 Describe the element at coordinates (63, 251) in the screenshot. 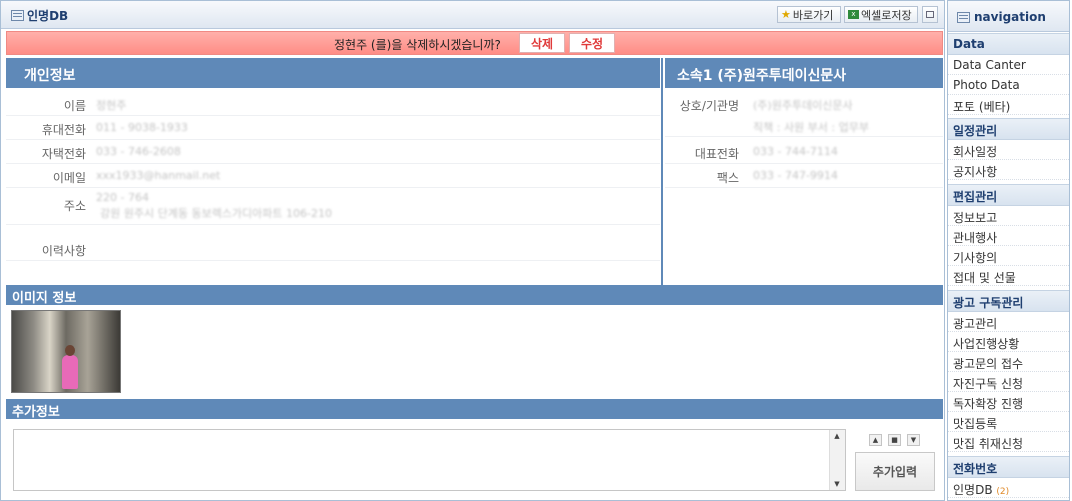

I see `history-label: 이력사항` at that location.